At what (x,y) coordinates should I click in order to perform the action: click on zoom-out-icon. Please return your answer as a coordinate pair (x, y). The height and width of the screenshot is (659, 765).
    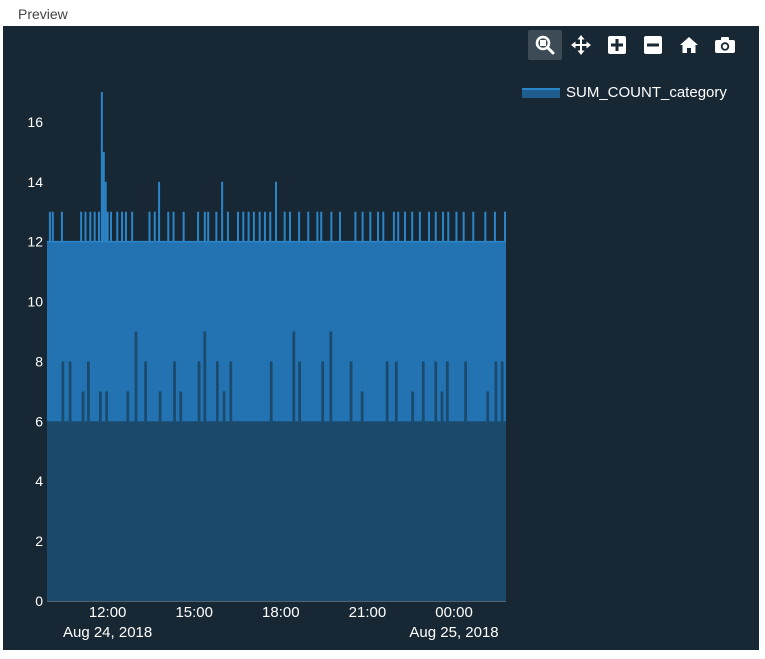
    Looking at the image, I should click on (653, 45).